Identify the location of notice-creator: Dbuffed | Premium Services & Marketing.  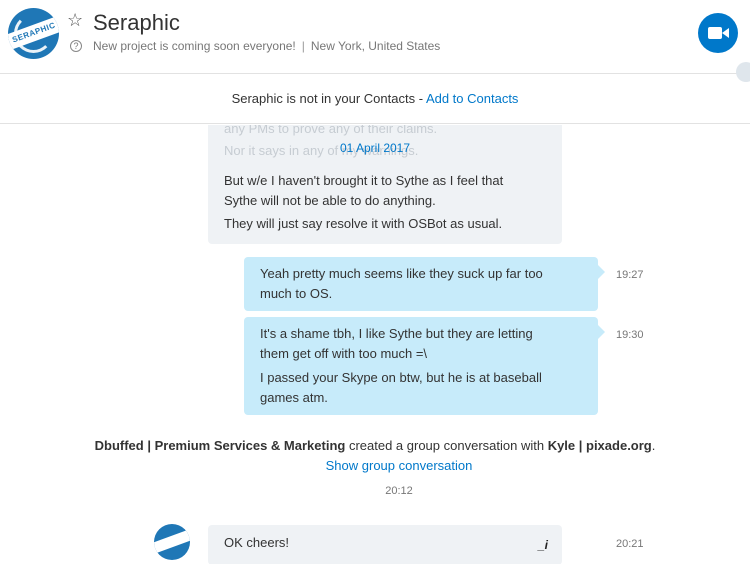
(220, 445).